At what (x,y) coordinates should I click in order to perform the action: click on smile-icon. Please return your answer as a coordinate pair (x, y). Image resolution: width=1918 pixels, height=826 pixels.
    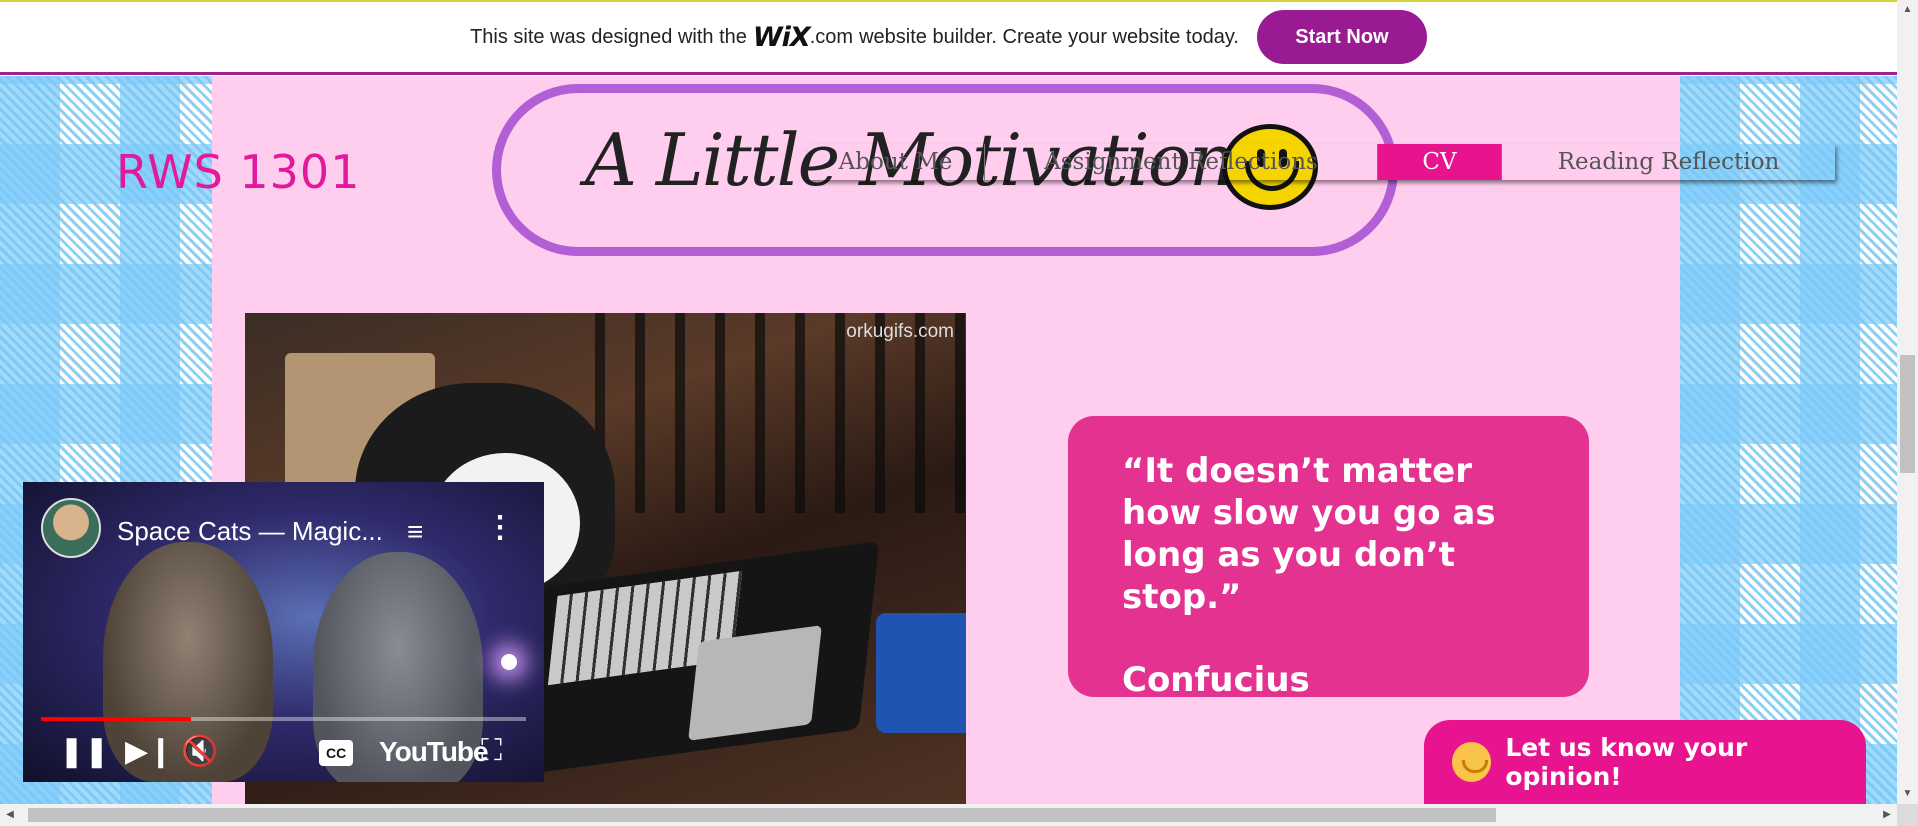
    Looking at the image, I should click on (1472, 762).